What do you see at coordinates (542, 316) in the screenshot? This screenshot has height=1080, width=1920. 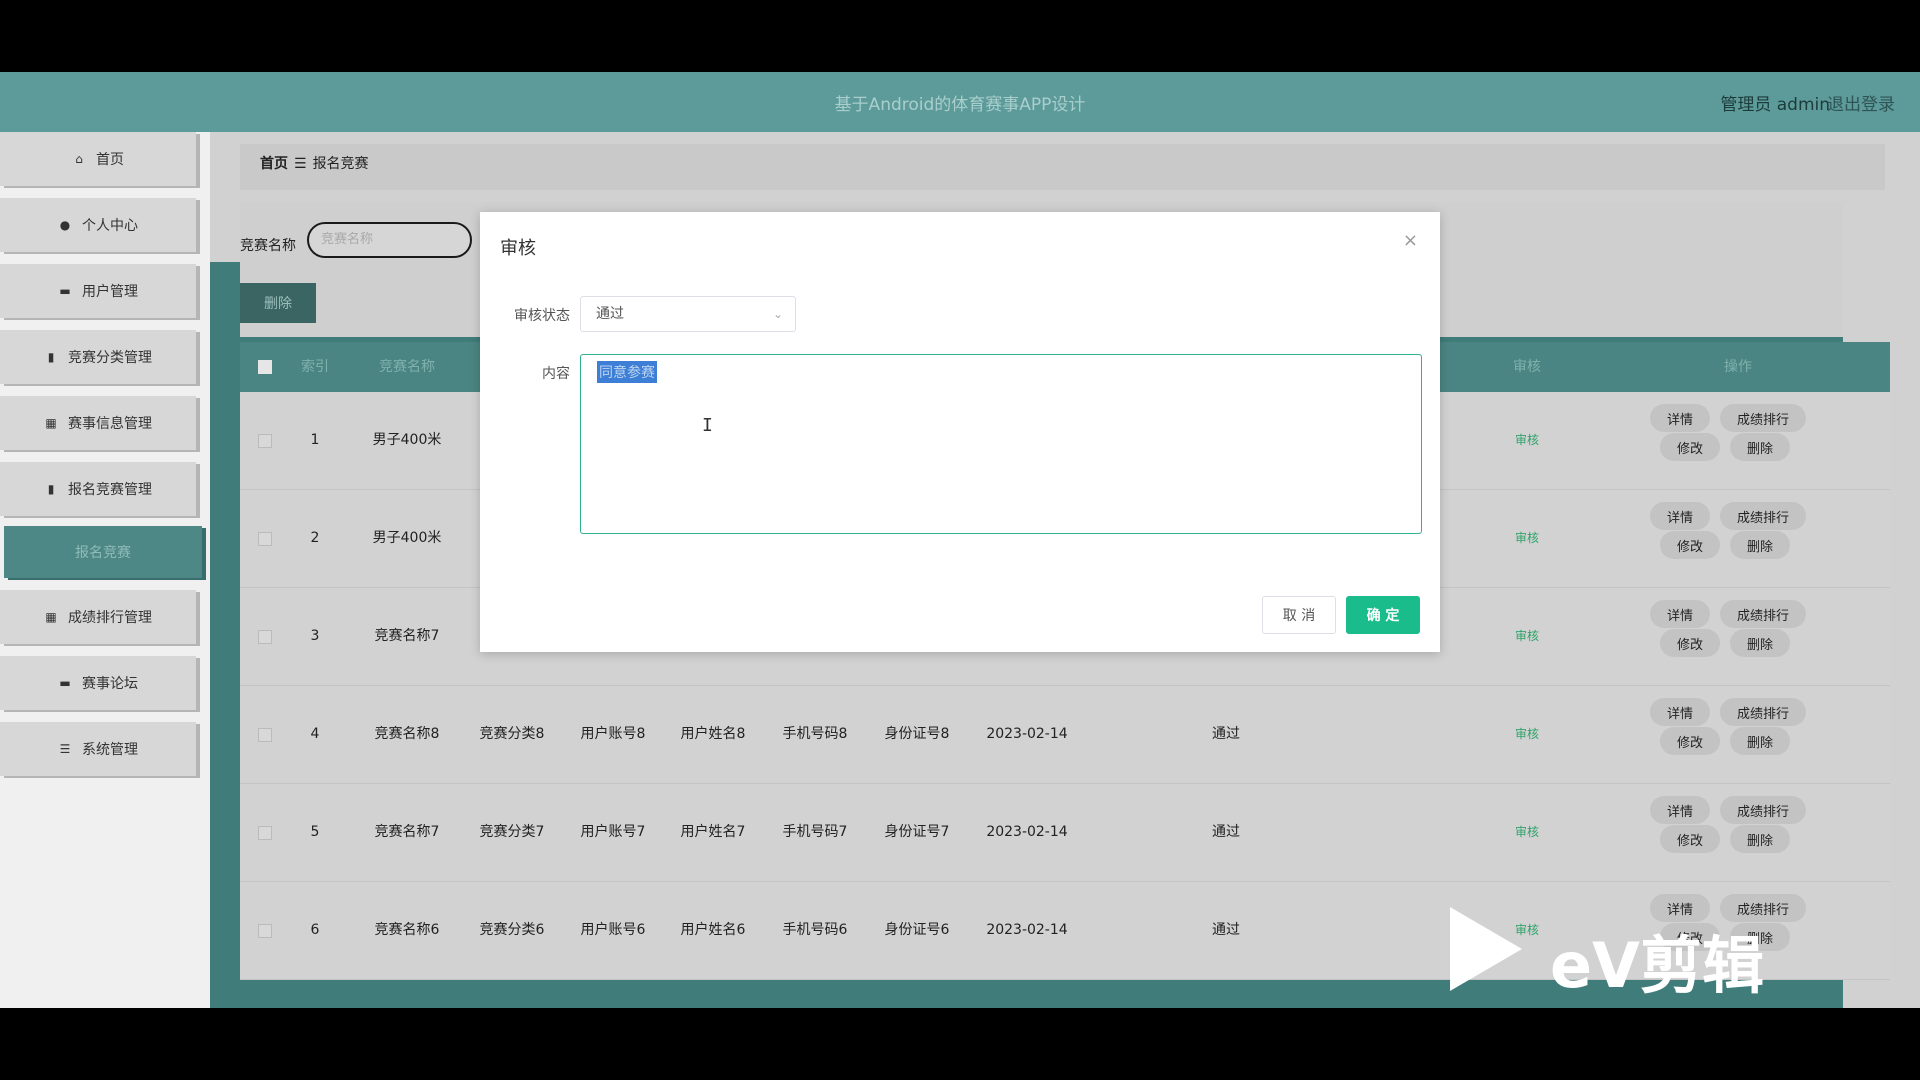 I see `status-label: 审核状态` at bounding box center [542, 316].